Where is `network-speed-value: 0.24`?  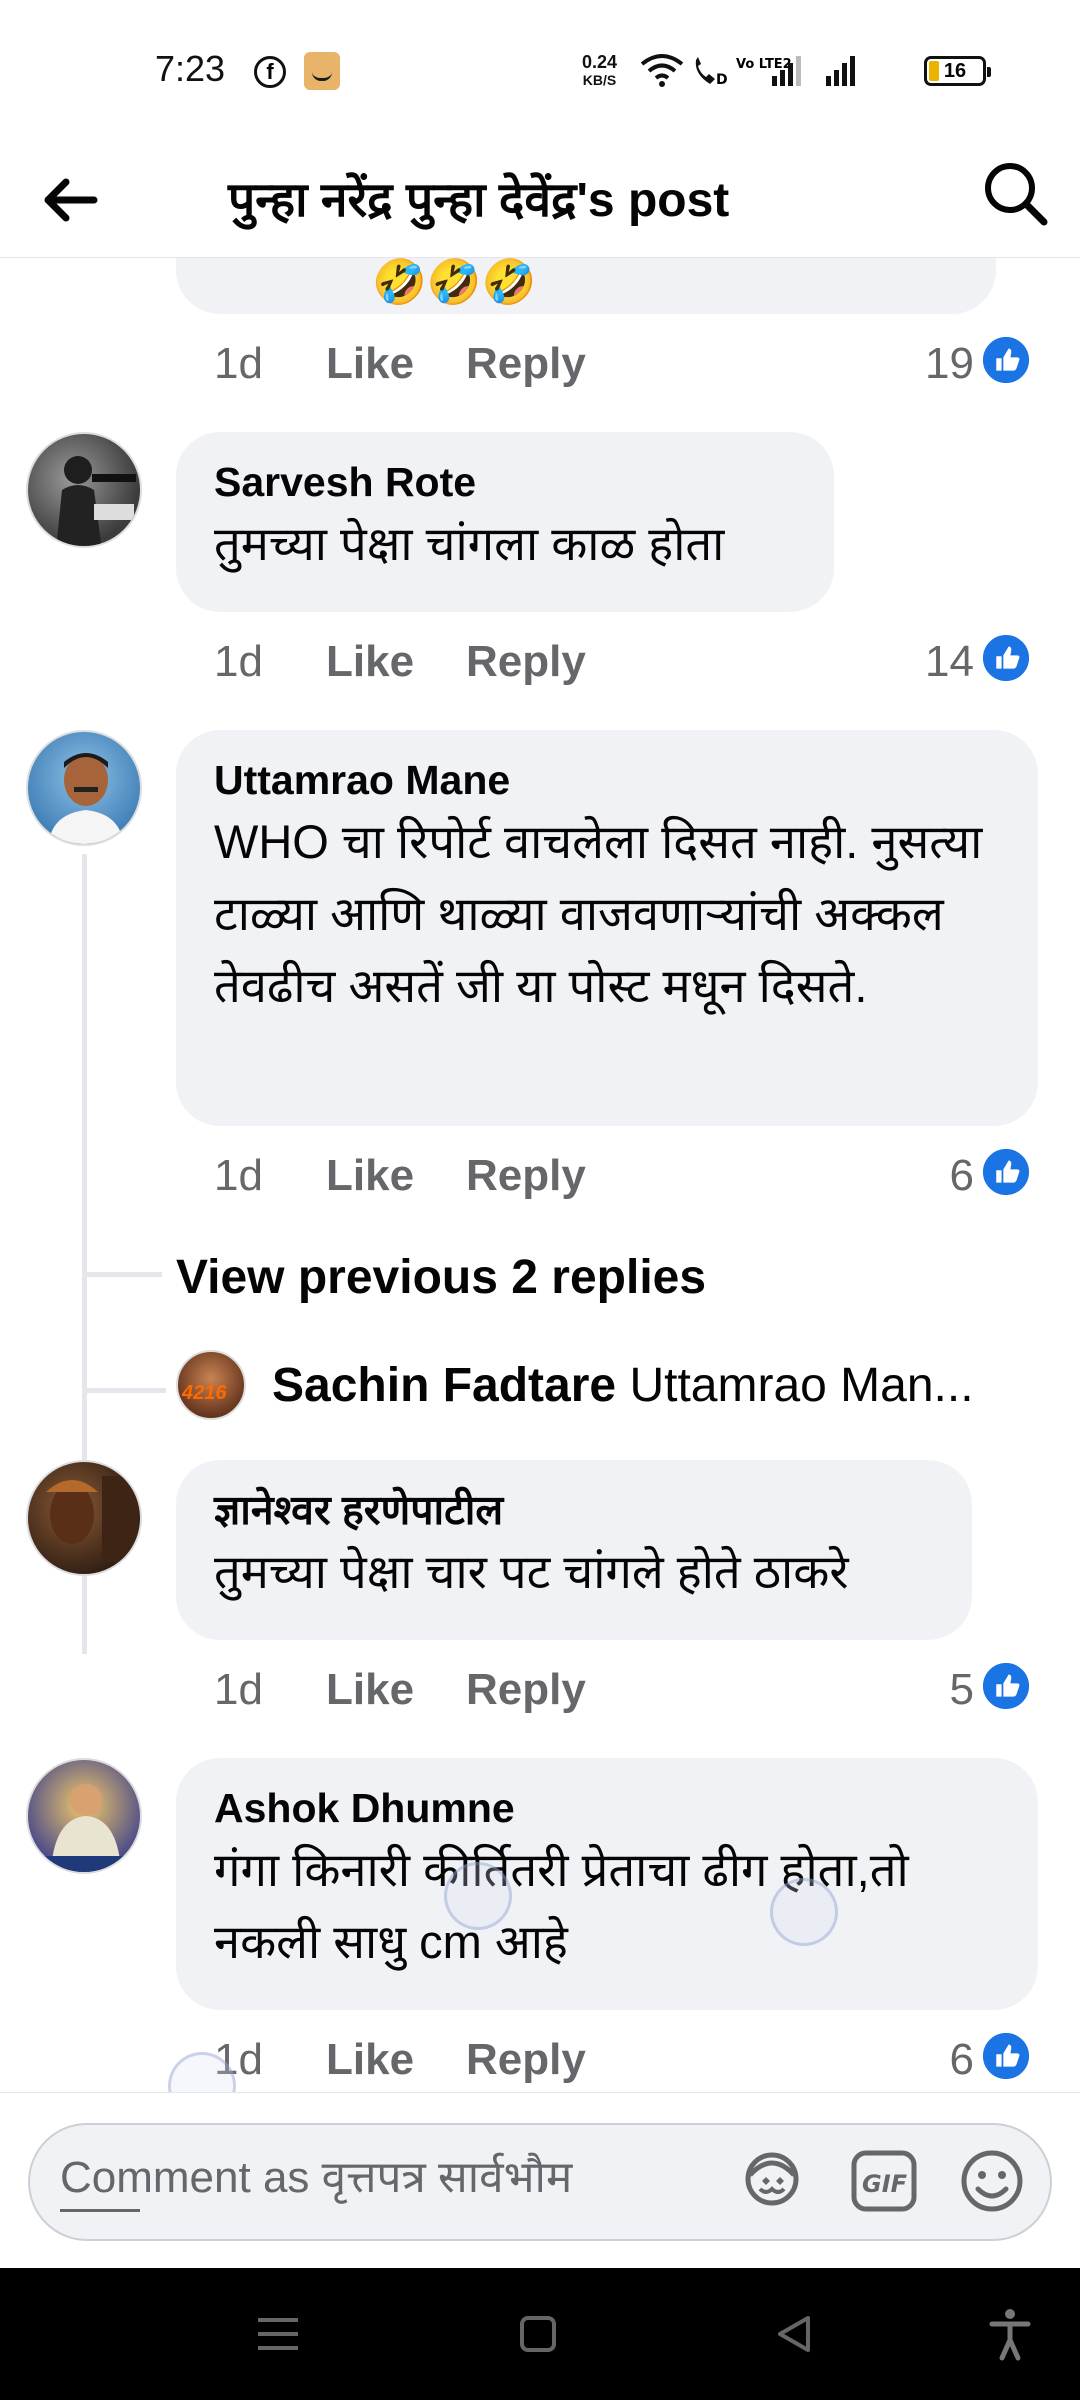 network-speed-value: 0.24 is located at coordinates (600, 62).